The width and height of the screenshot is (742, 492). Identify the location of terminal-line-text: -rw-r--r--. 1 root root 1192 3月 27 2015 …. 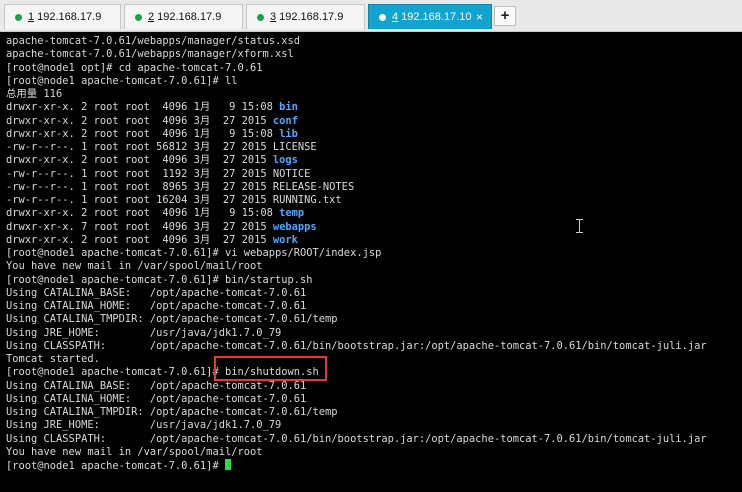
(158, 173).